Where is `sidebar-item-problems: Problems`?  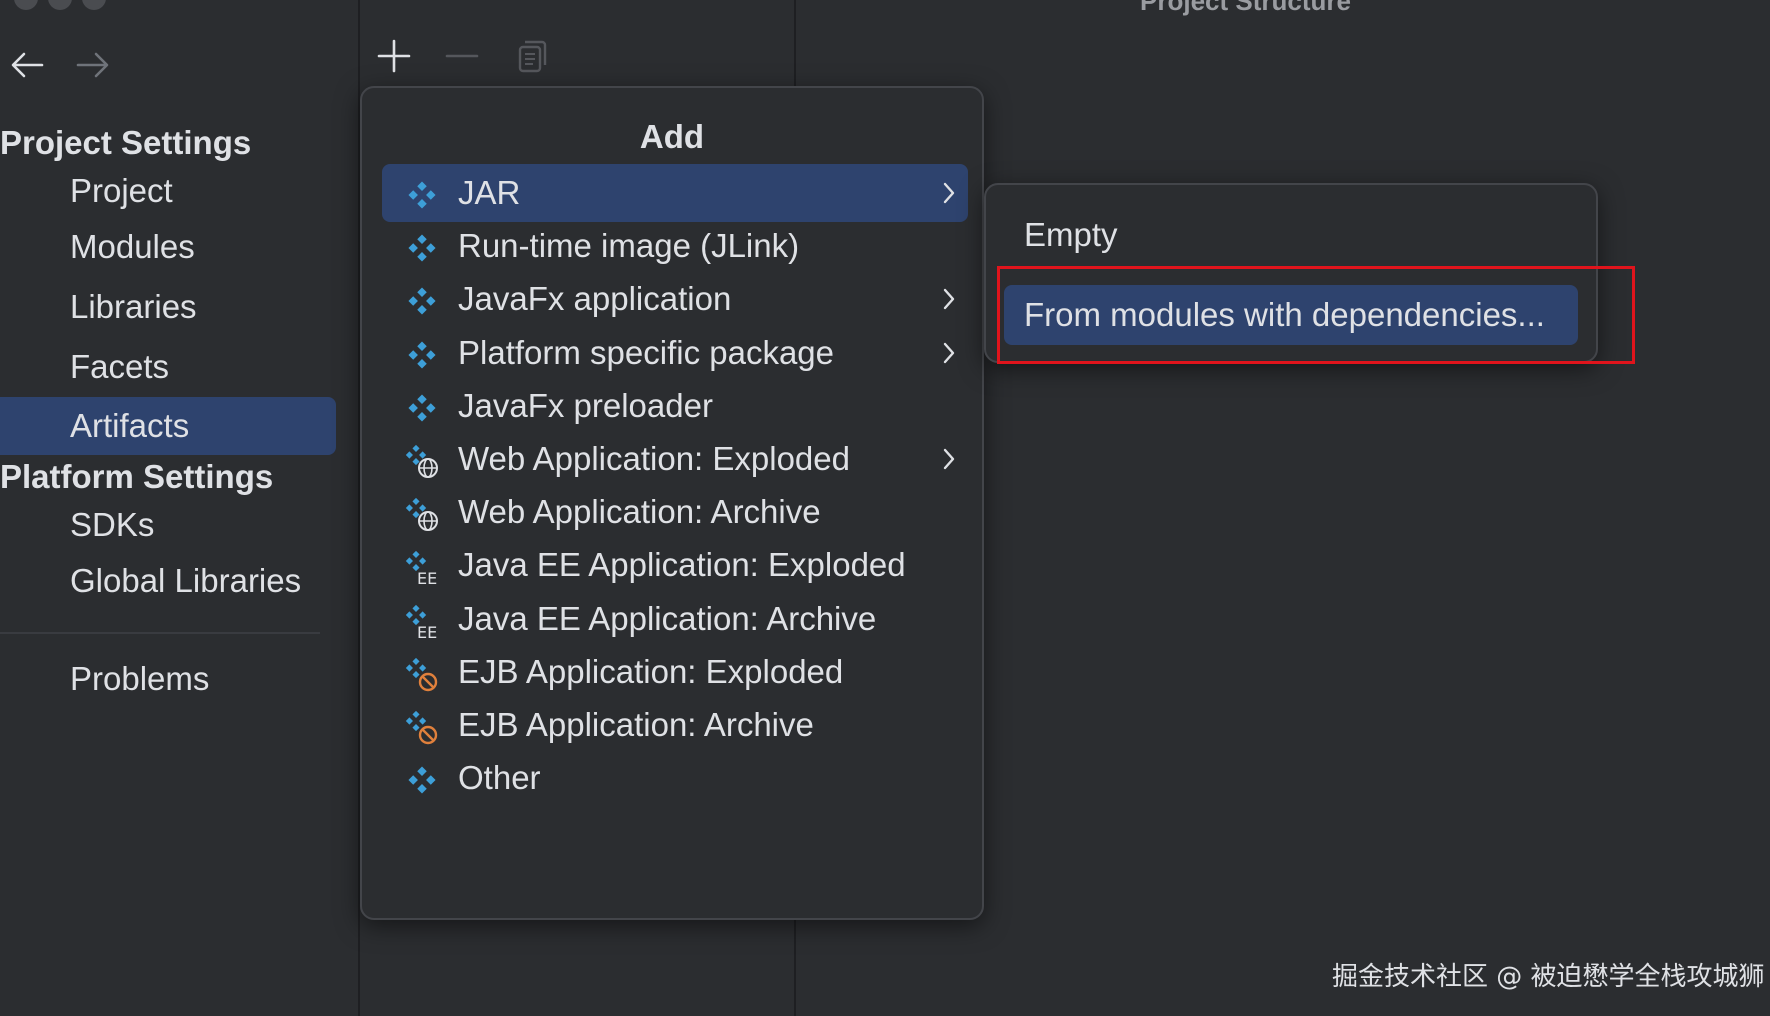 sidebar-item-problems: Problems is located at coordinates (168, 679).